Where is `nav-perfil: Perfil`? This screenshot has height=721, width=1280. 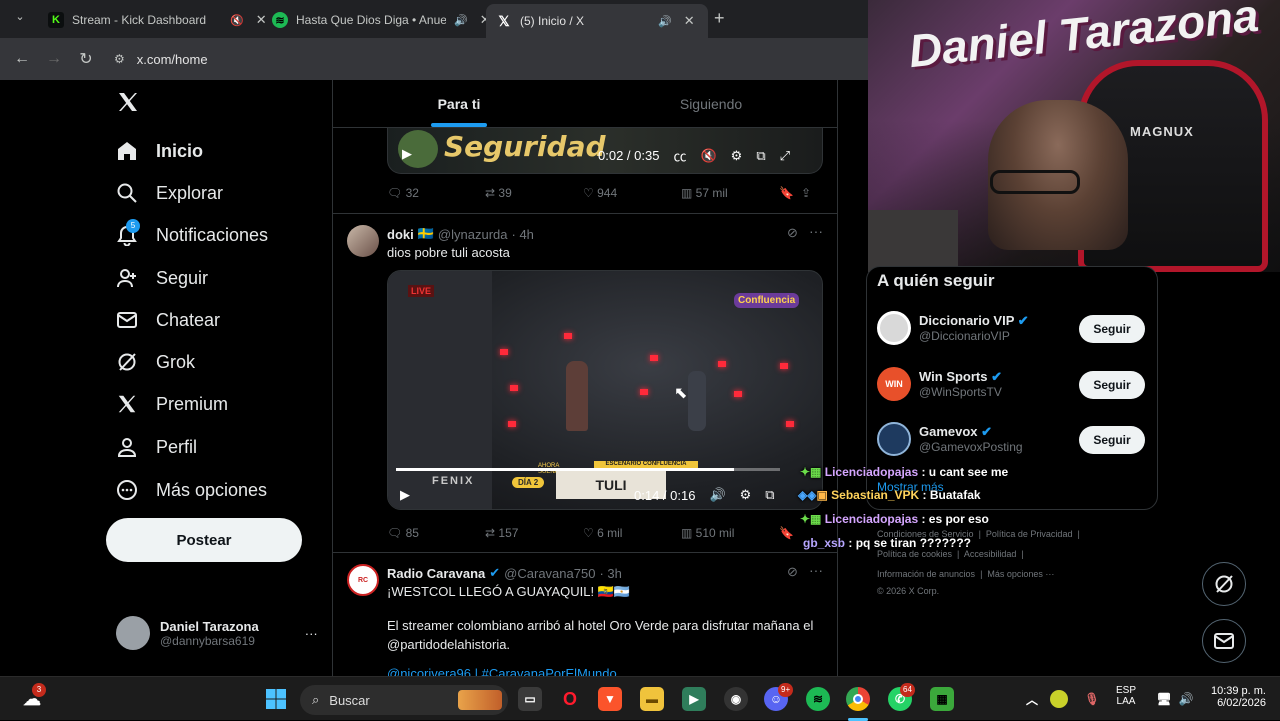 nav-perfil: Perfil is located at coordinates (156, 447).